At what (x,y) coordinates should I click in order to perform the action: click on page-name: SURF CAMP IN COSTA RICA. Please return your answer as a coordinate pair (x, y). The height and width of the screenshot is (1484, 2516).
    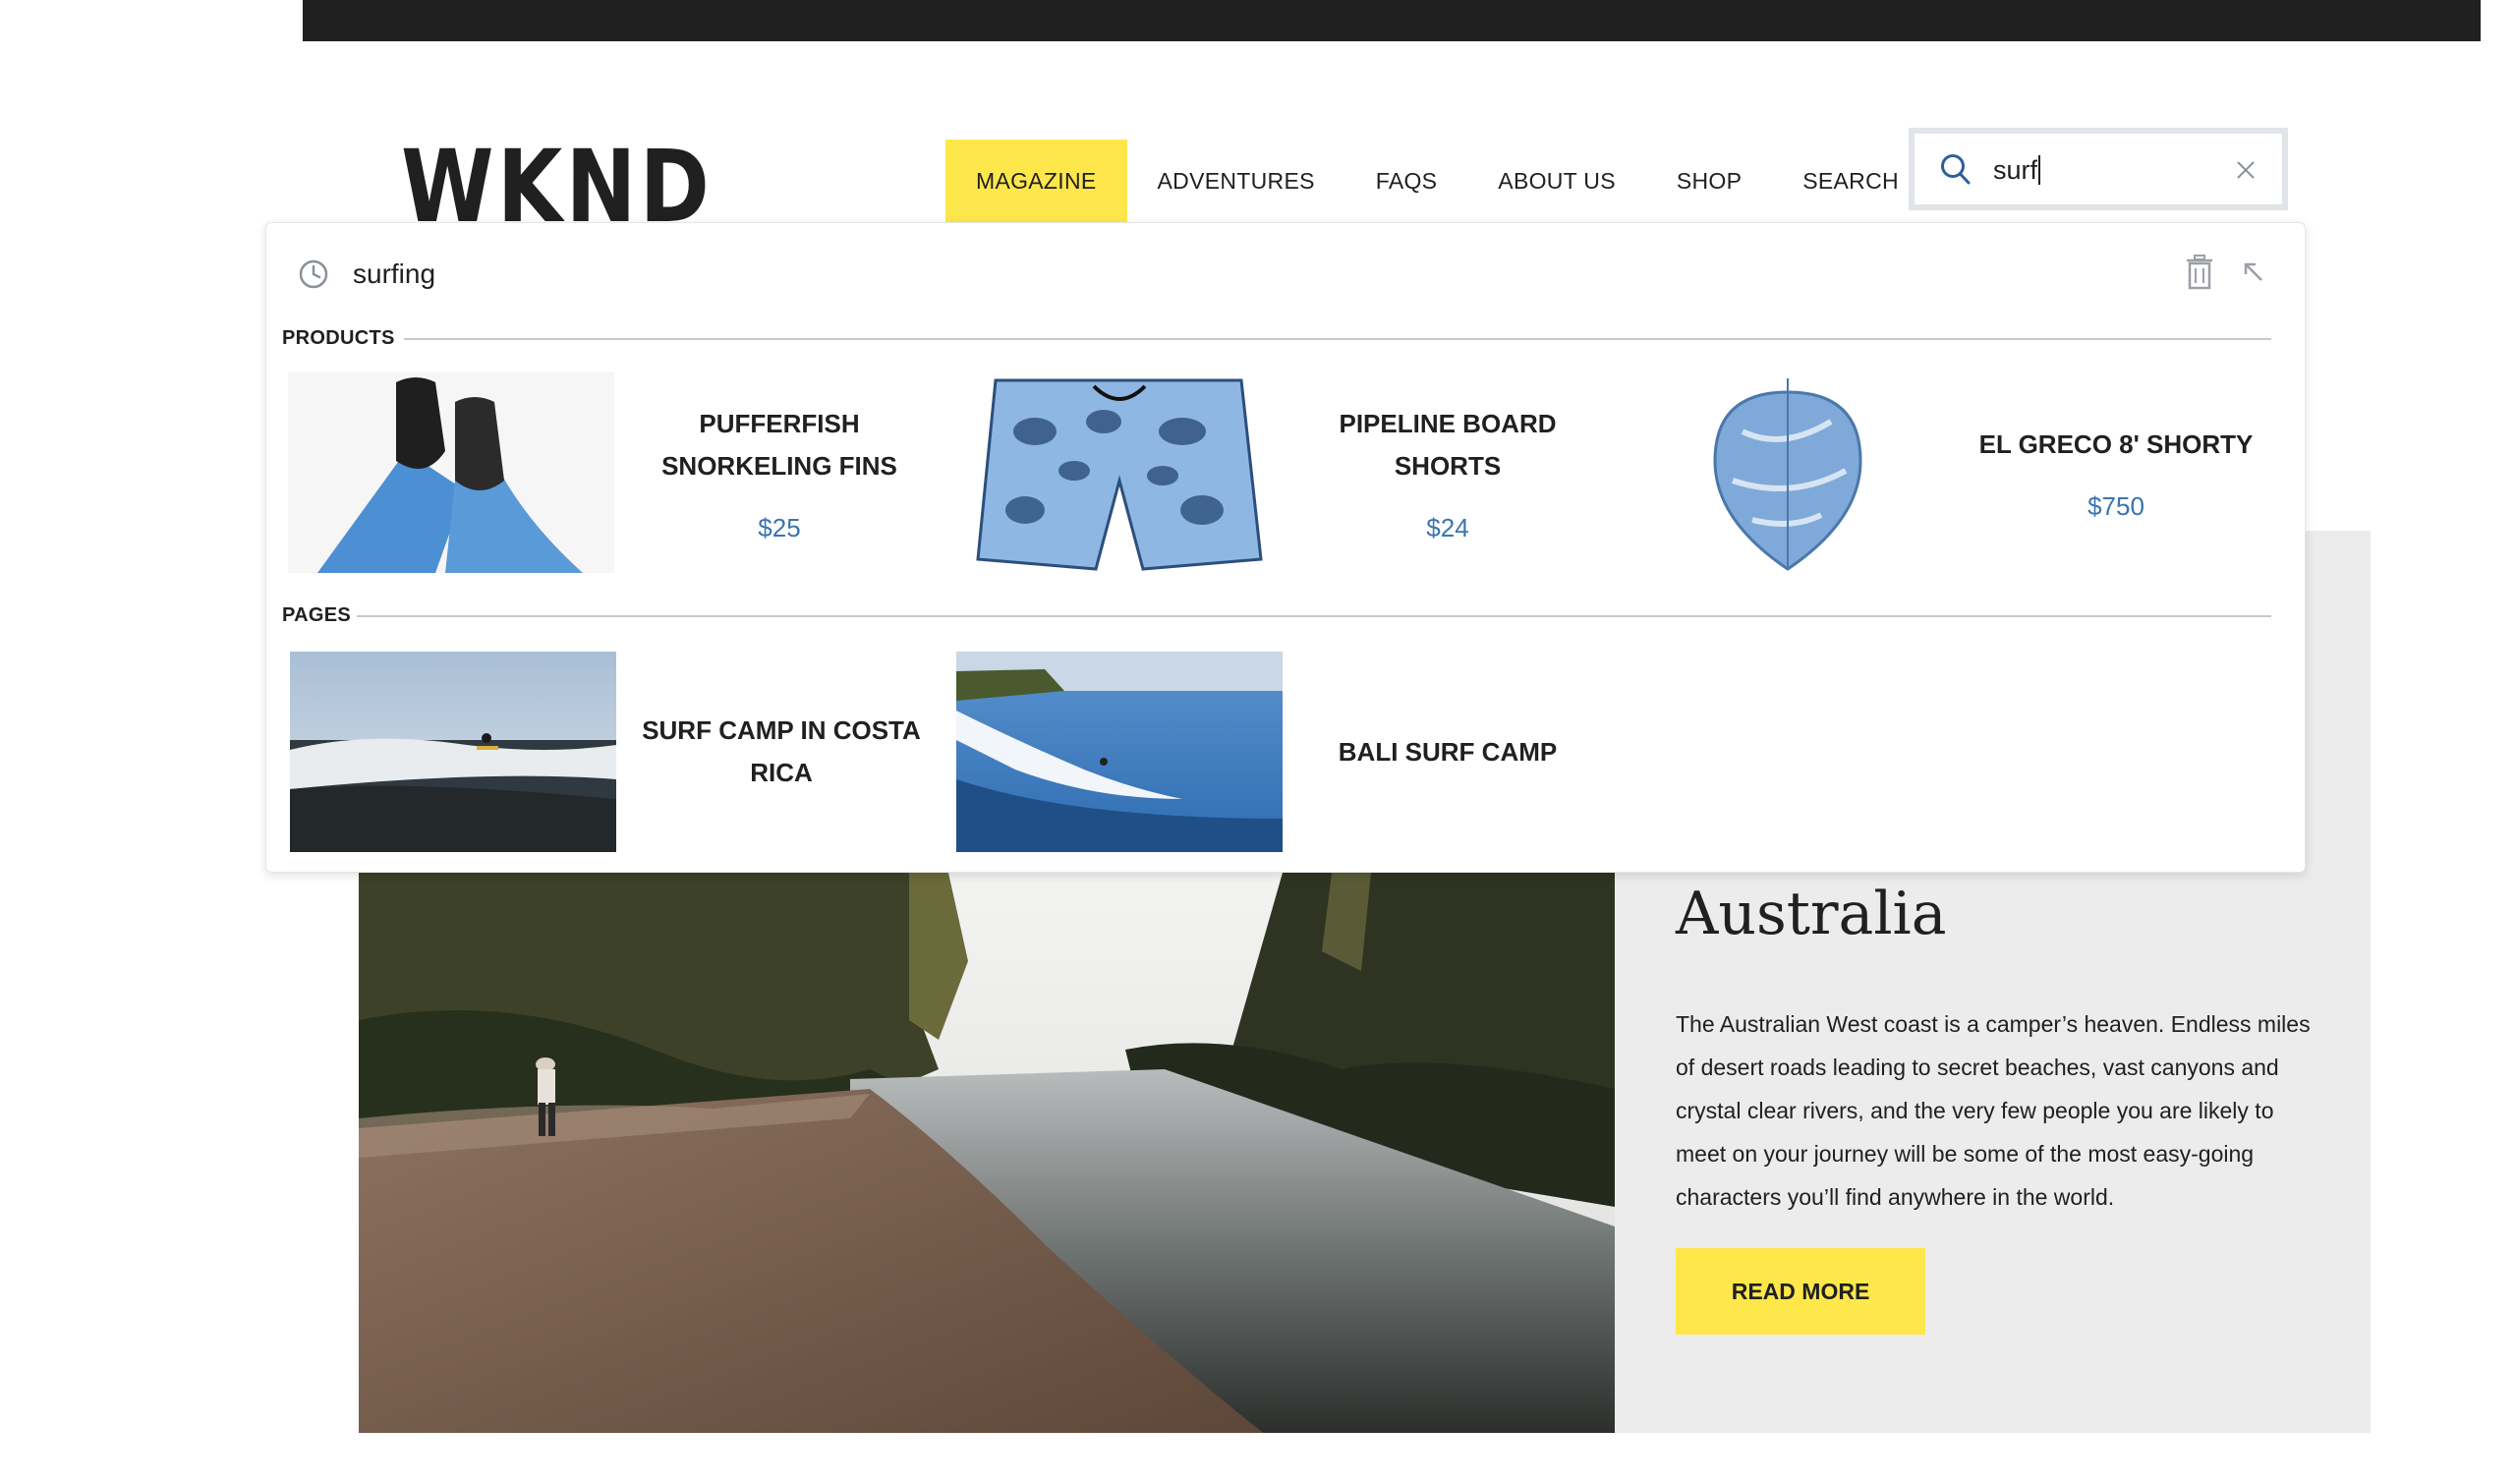
    Looking at the image, I should click on (781, 752).